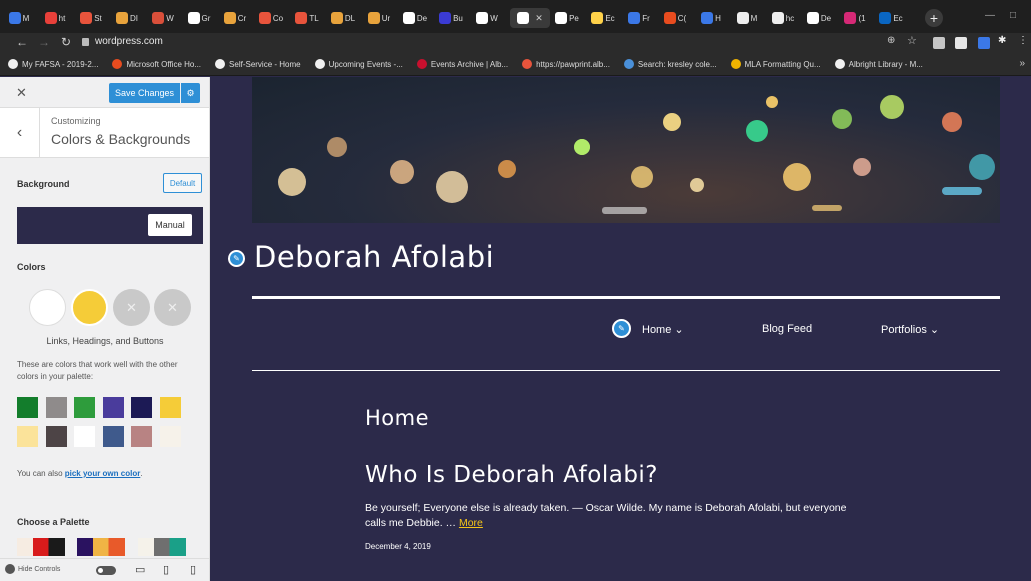 The height and width of the screenshot is (581, 1031). I want to click on customizer-header: ✕ Save Changes ⚙, so click(104, 92).